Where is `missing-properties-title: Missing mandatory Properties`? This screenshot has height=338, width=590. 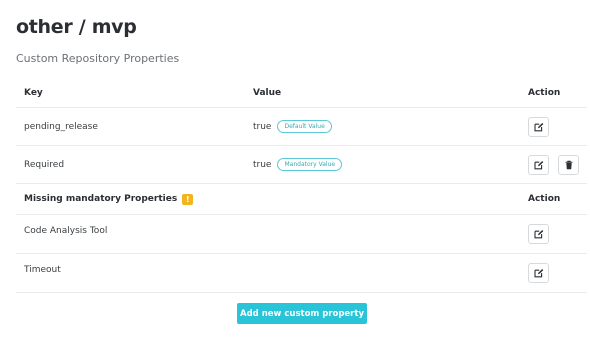 missing-properties-title: Missing mandatory Properties is located at coordinates (101, 199).